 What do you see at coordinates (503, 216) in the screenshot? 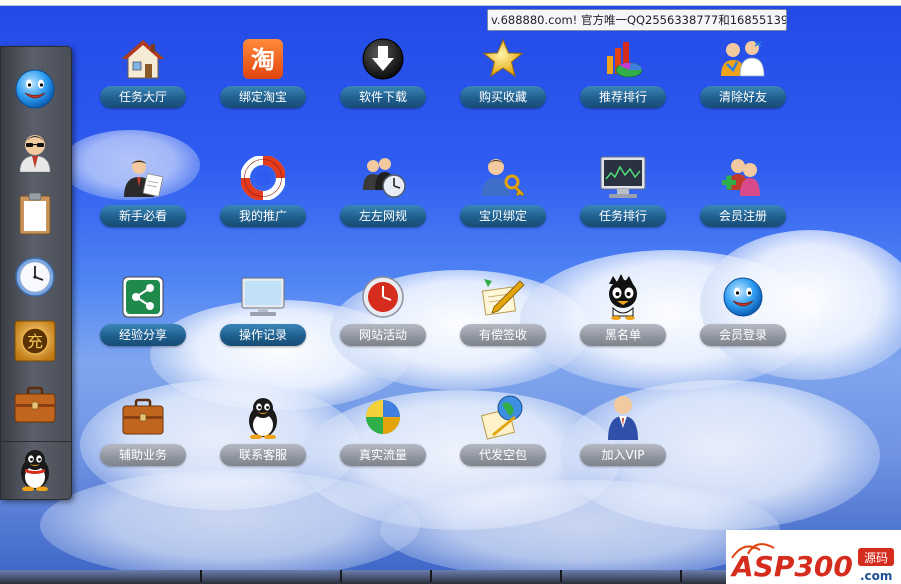
I see `tile-label: 宝贝绑定` at bounding box center [503, 216].